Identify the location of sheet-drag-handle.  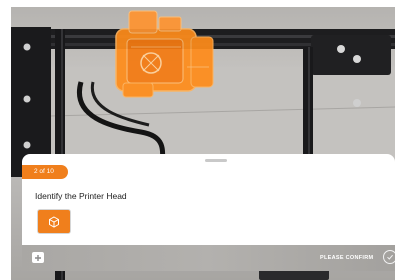
(216, 160).